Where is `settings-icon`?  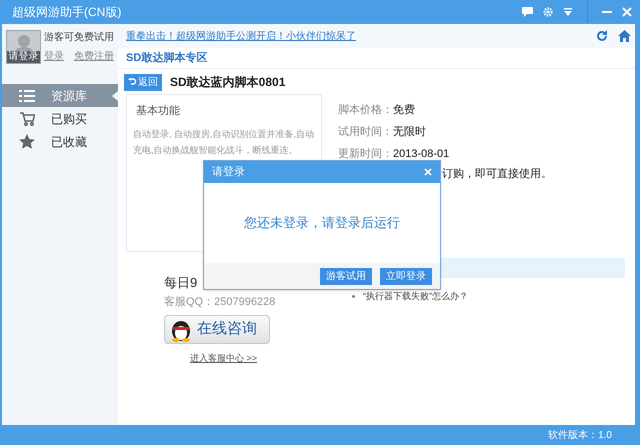 settings-icon is located at coordinates (548, 12).